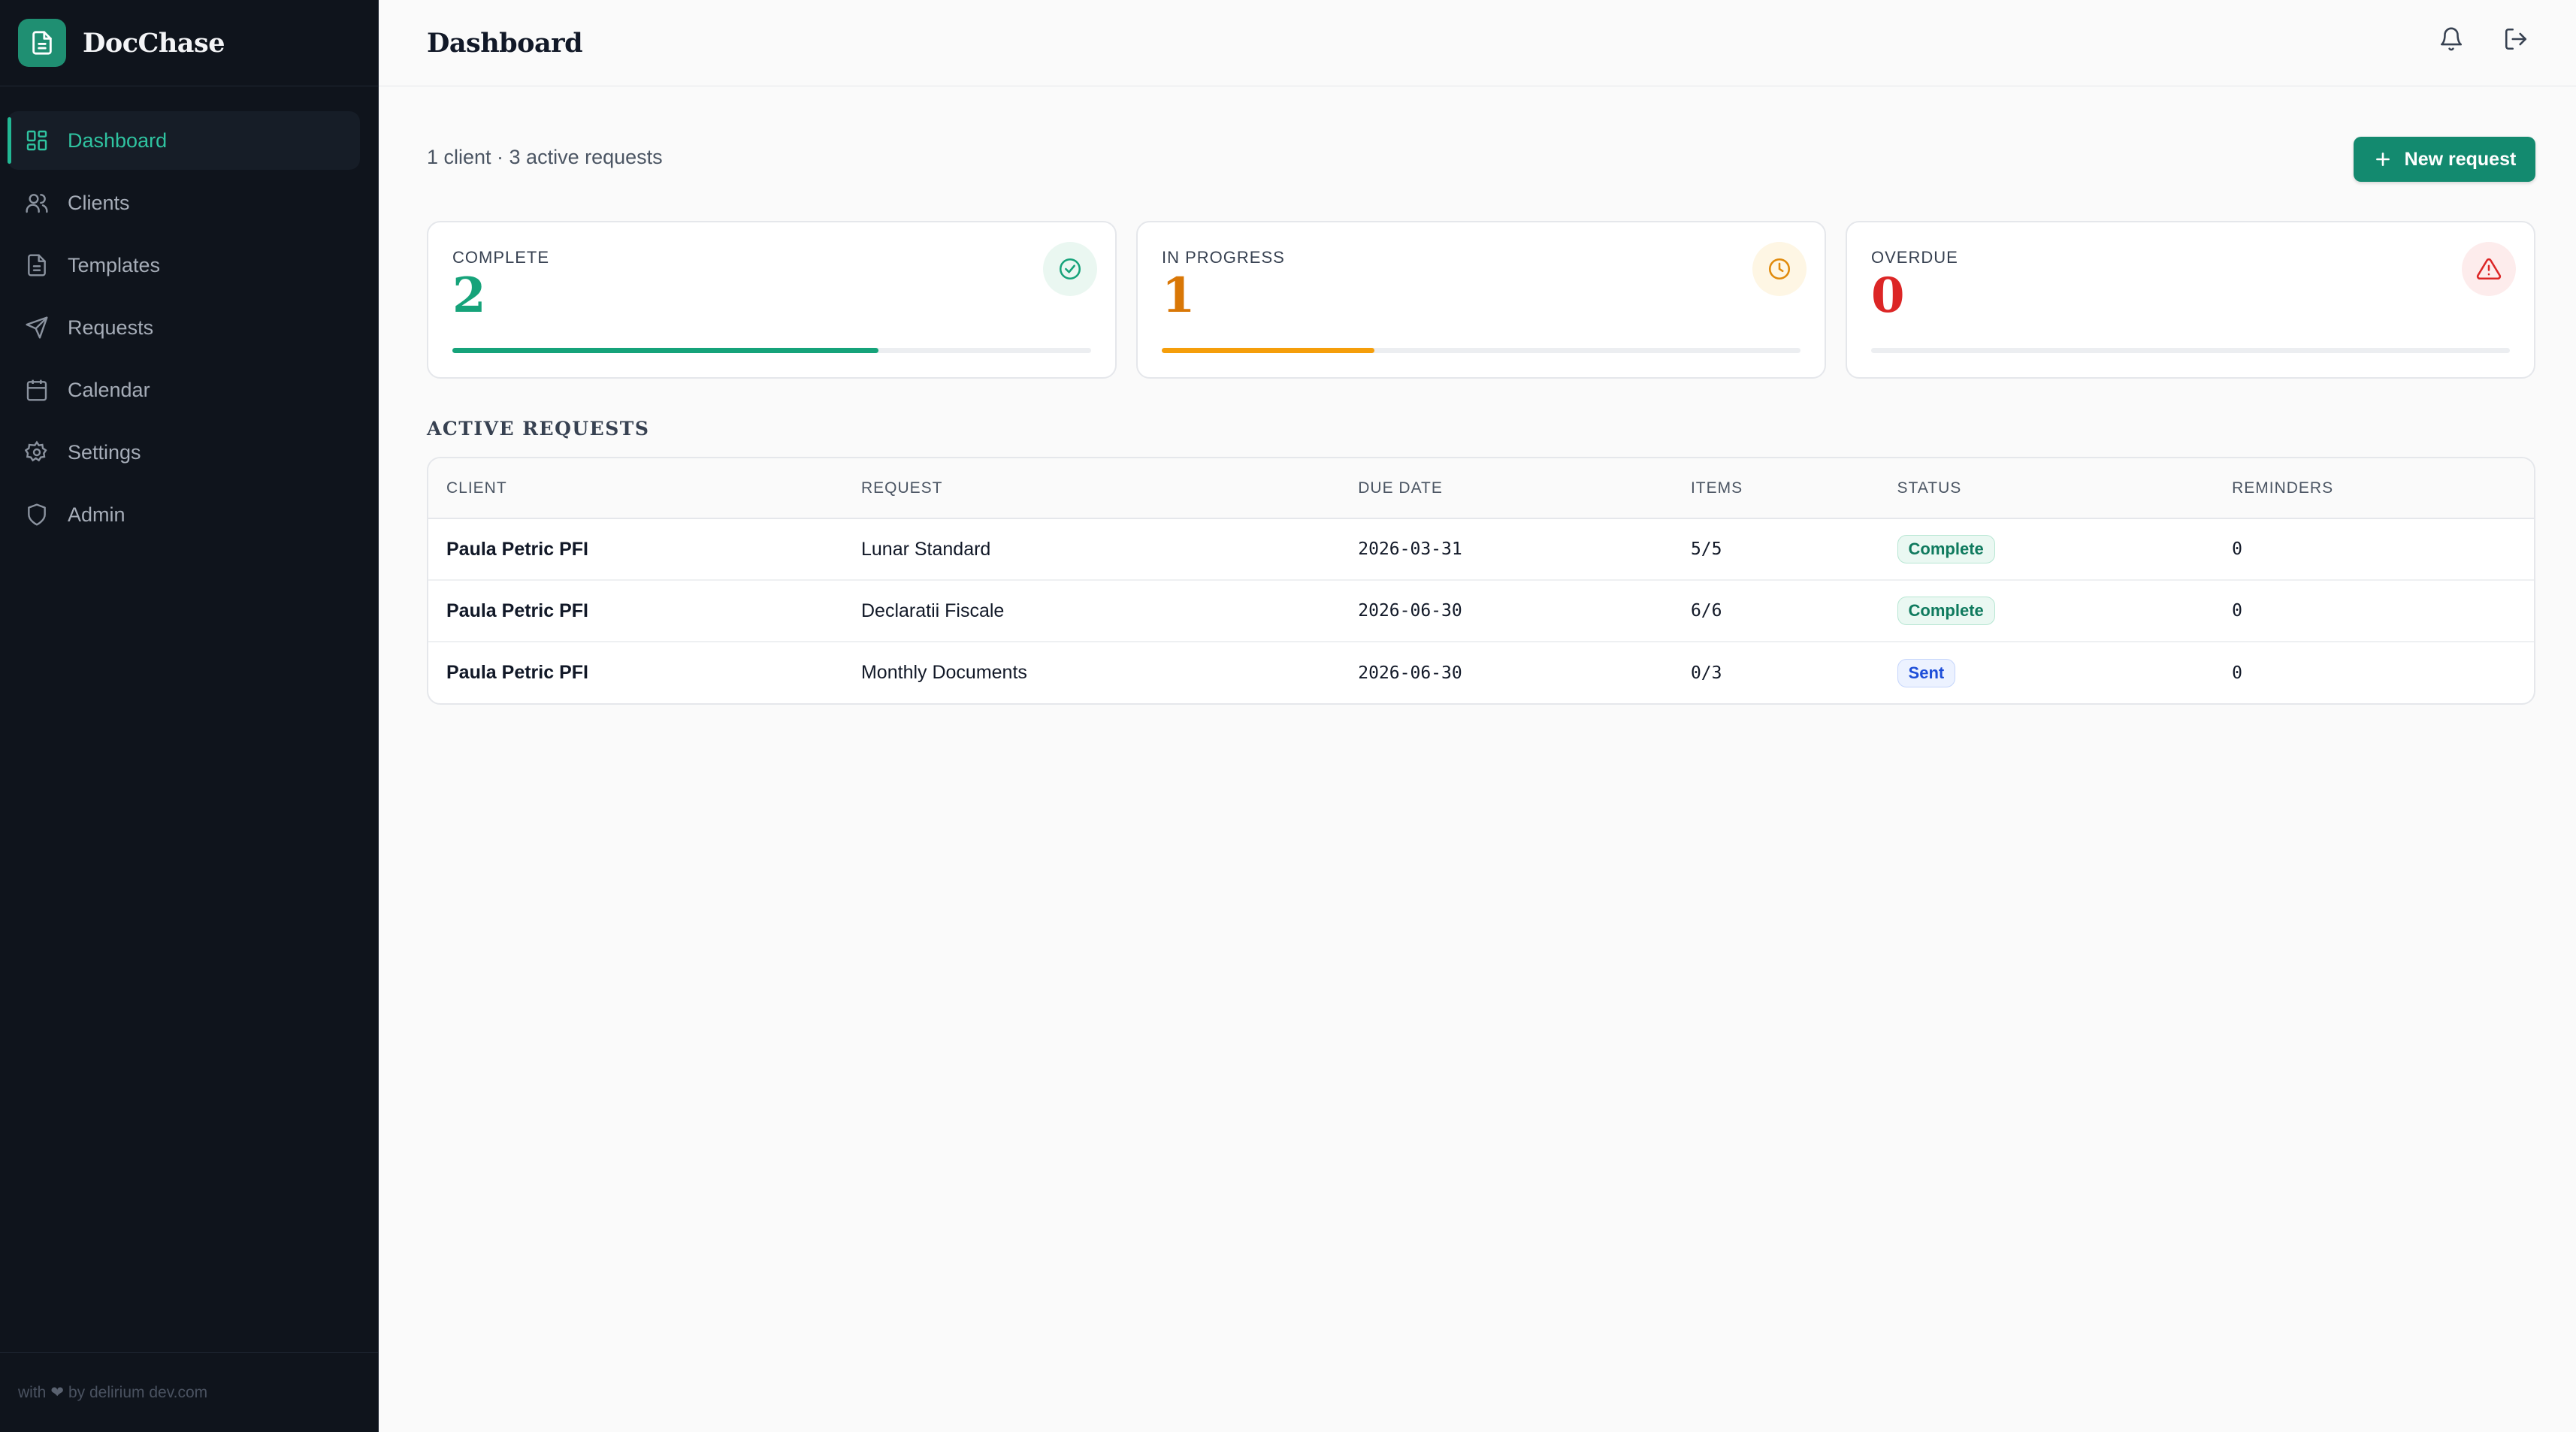 The width and height of the screenshot is (2576, 1432). I want to click on sidebar-item-clients: Clients, so click(184, 203).